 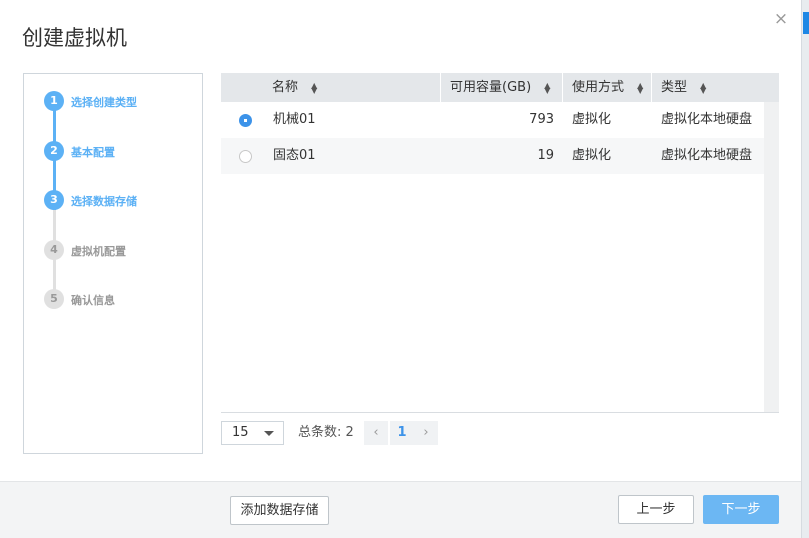 What do you see at coordinates (54, 151) in the screenshot?
I see `step-number: 2` at bounding box center [54, 151].